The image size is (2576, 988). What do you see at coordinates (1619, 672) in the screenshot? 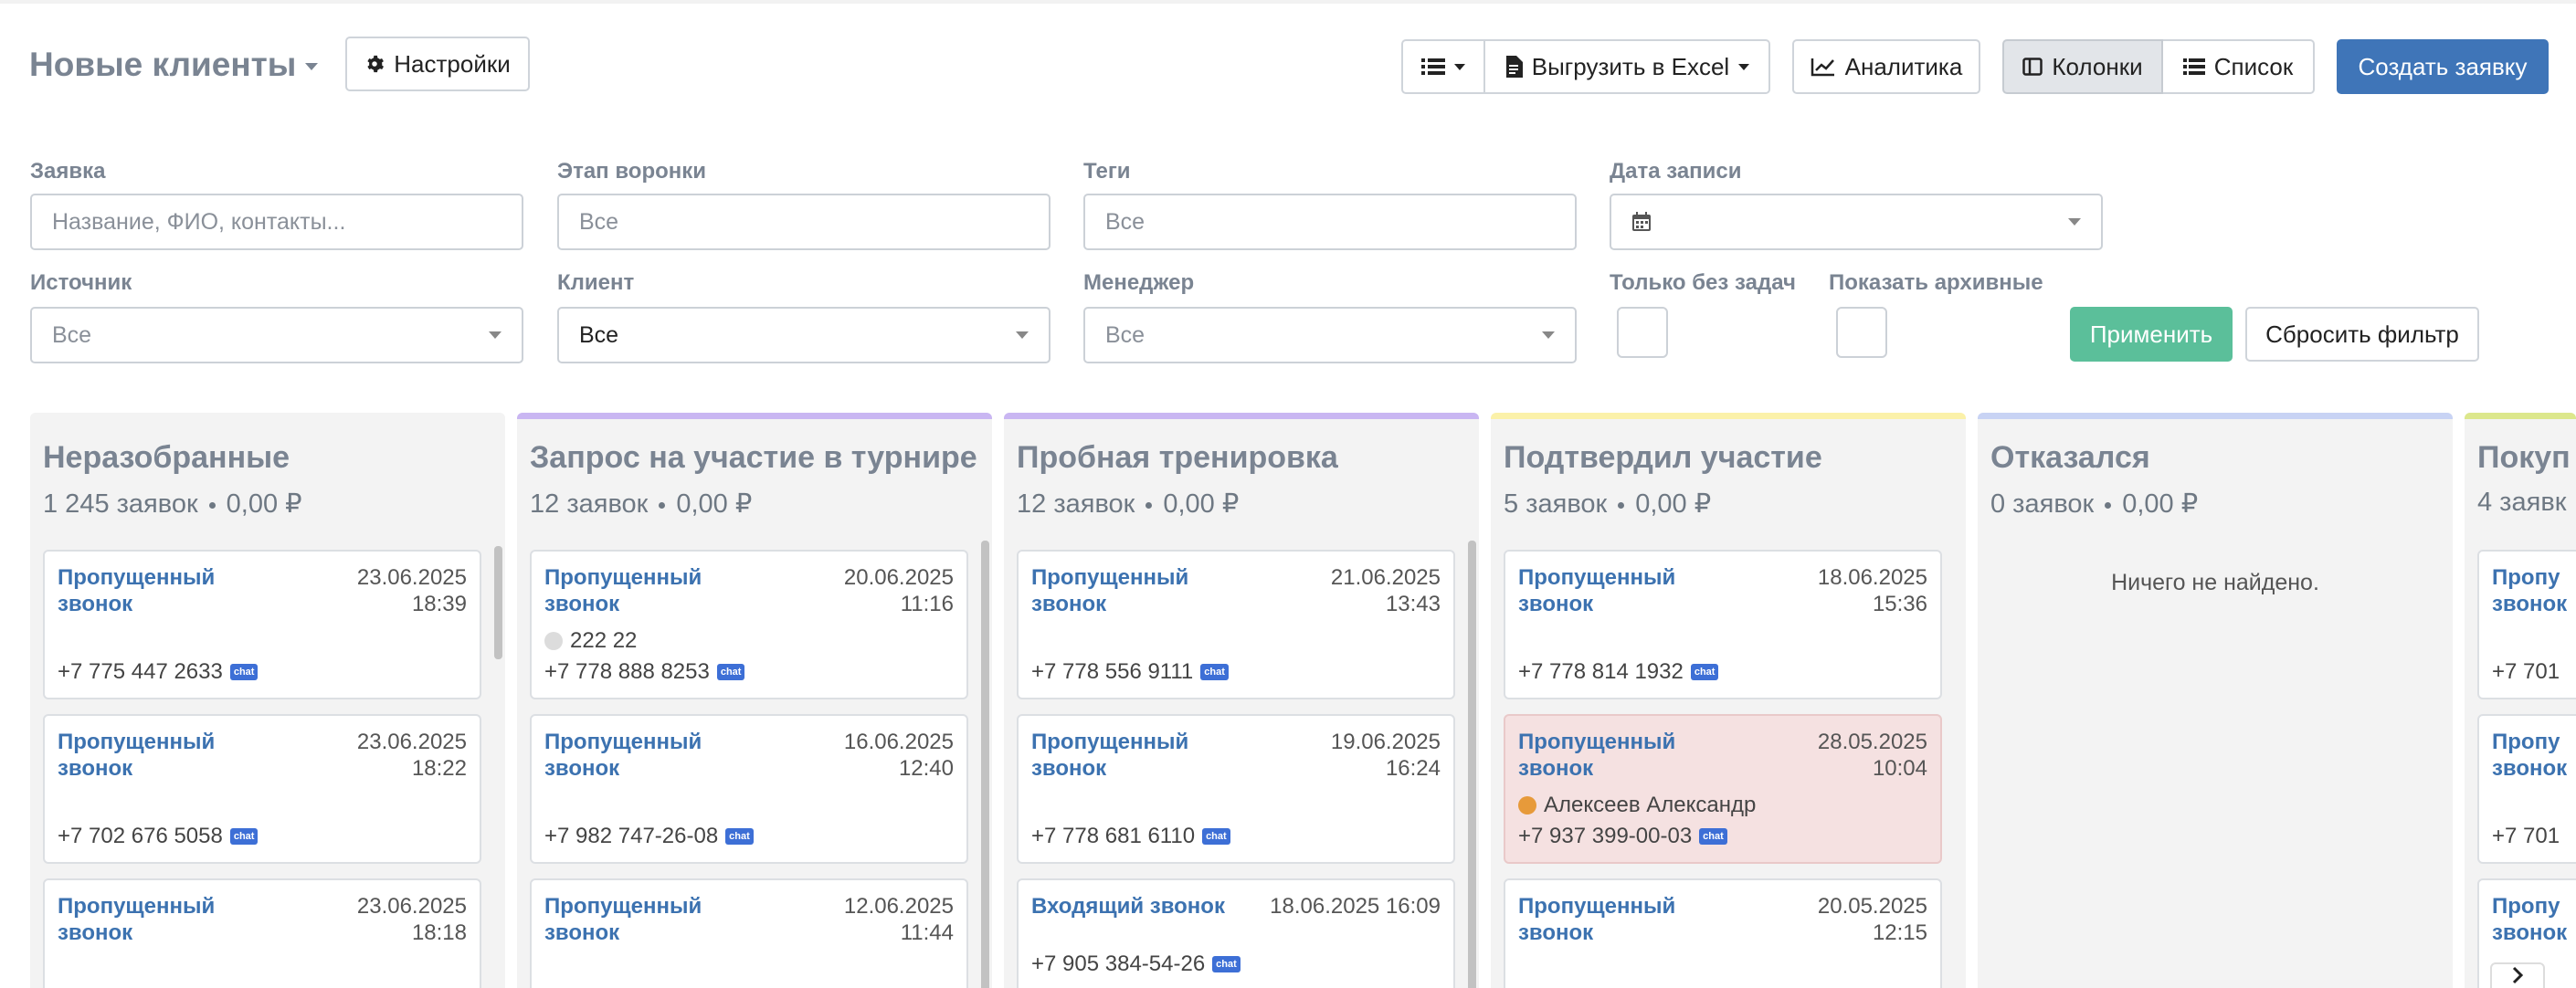
I see `card-phone: +7 778 814 1932 chat` at bounding box center [1619, 672].